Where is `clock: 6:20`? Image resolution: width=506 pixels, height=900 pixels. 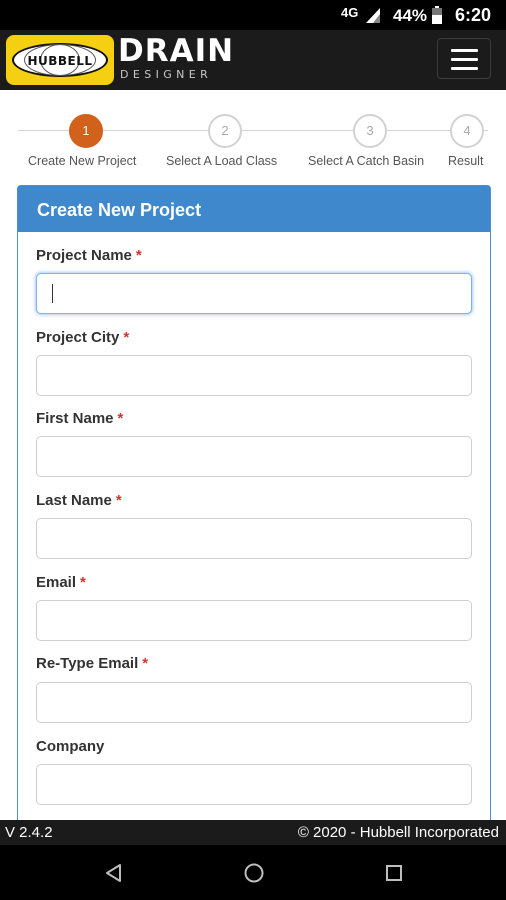 clock: 6:20 is located at coordinates (473, 15).